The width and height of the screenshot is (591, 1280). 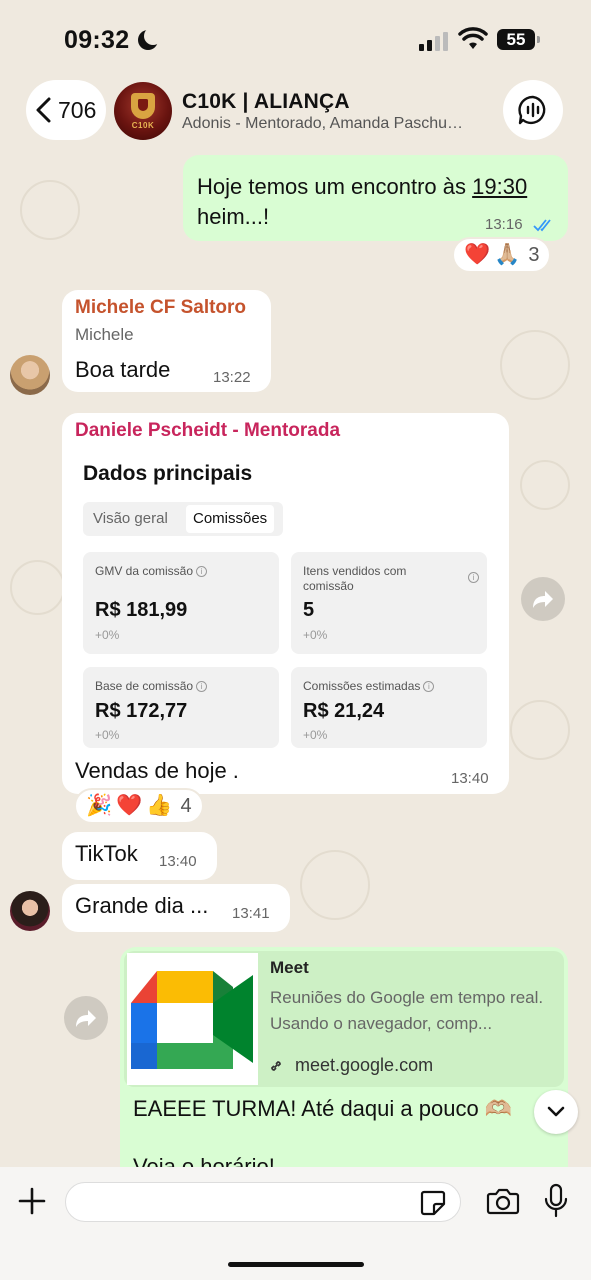 I want to click on scroll-to-bottom-button, so click(x=556, y=1112).